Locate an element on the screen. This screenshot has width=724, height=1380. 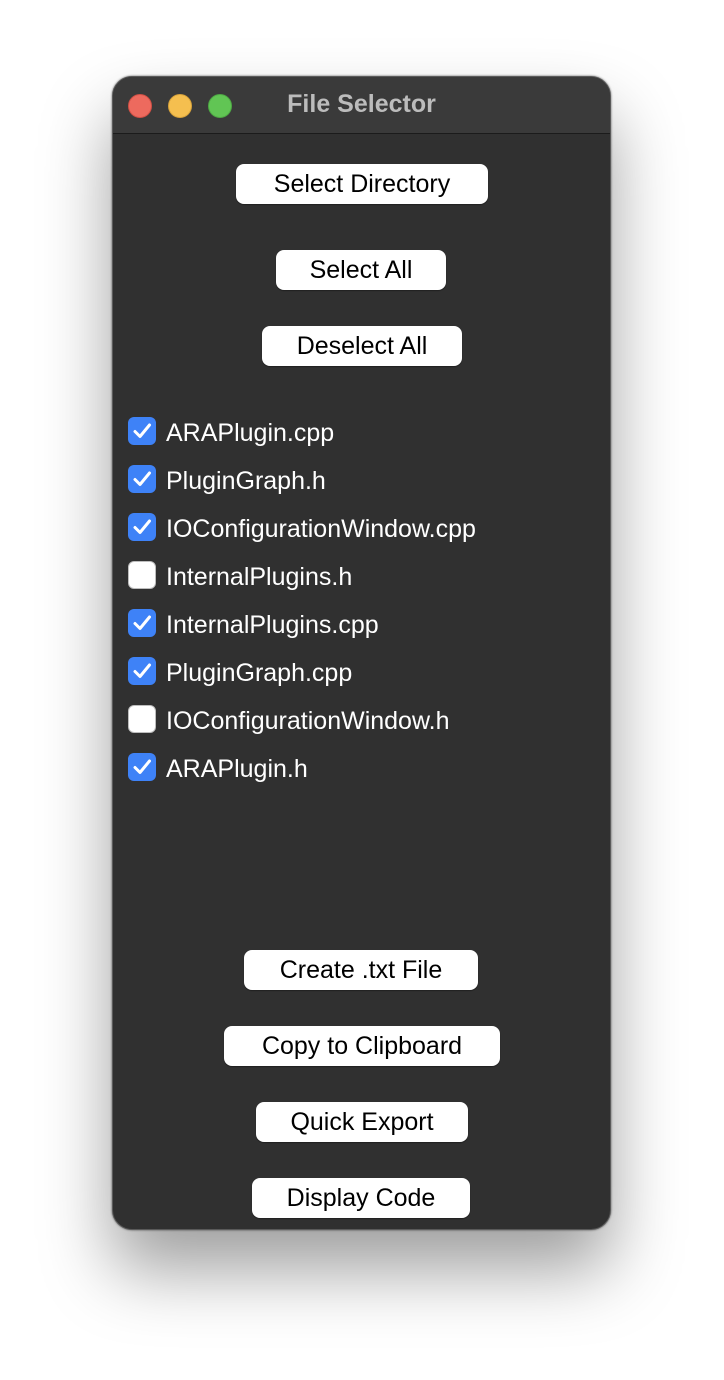
select-directory-button: Select Directory is located at coordinates (362, 184).